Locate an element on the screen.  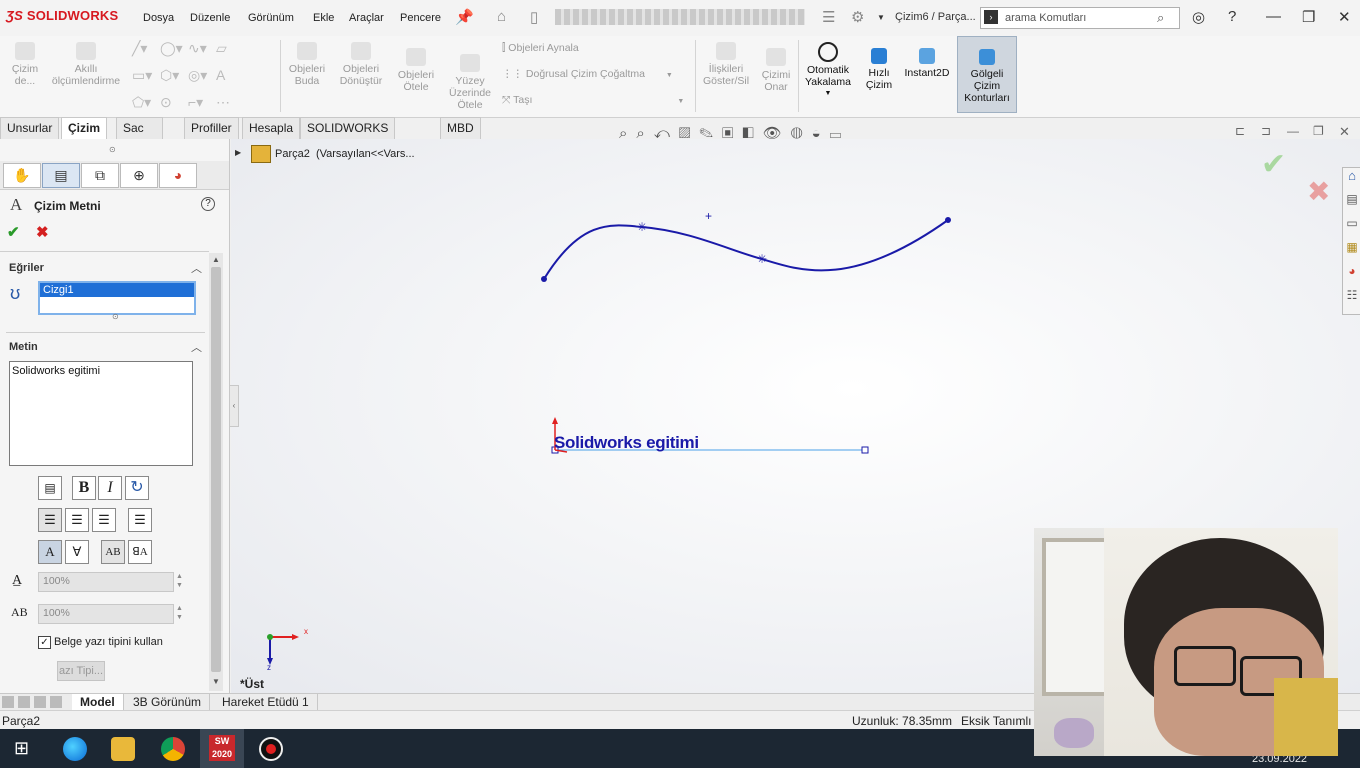
restore-icon: ❐ is located at coordinates (1308, 17).